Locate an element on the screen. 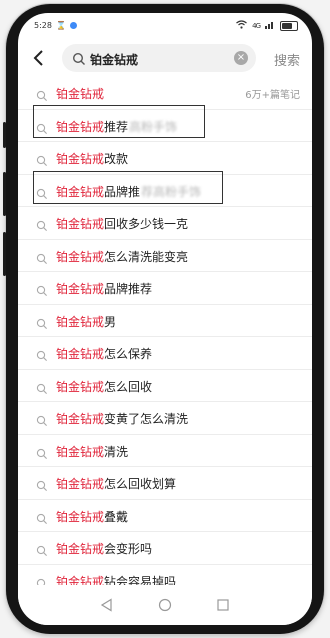  suggestion-suffix: 怎么回收划算 is located at coordinates (140, 484).